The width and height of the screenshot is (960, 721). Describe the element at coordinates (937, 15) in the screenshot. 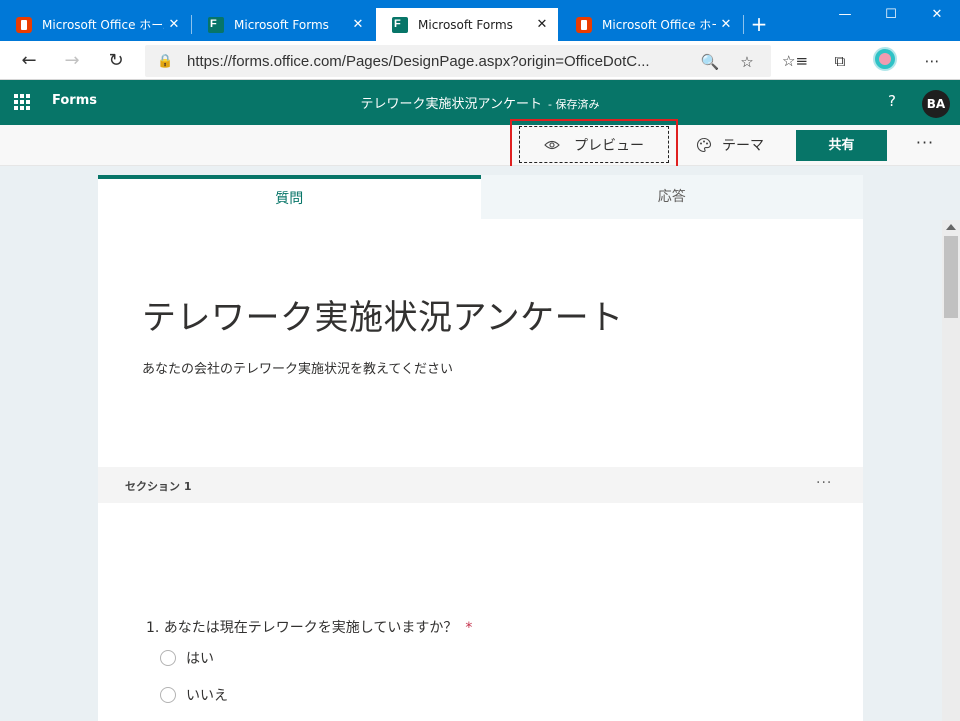

I see `close-window-button: ✕` at that location.